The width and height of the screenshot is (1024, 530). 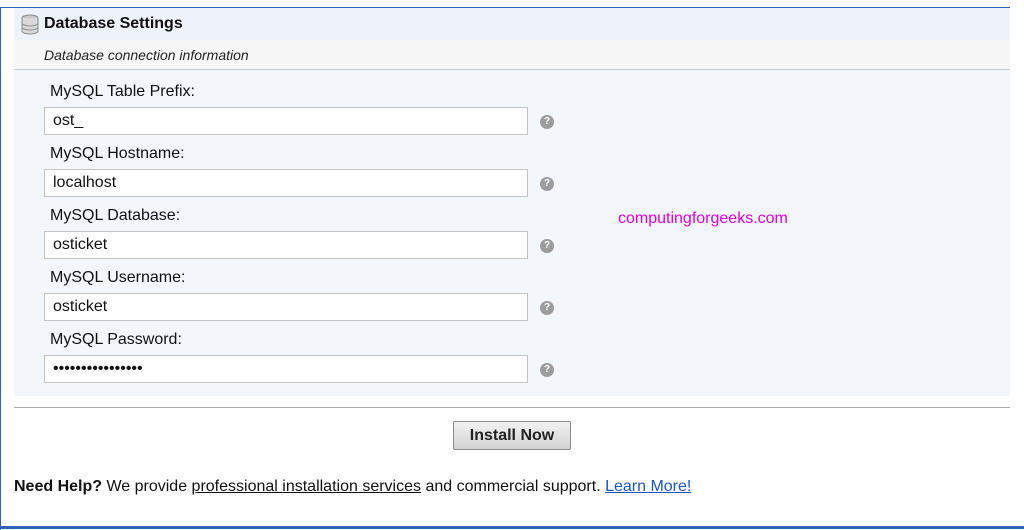 I want to click on watermark-text: computingforgeeks.com, so click(x=703, y=218).